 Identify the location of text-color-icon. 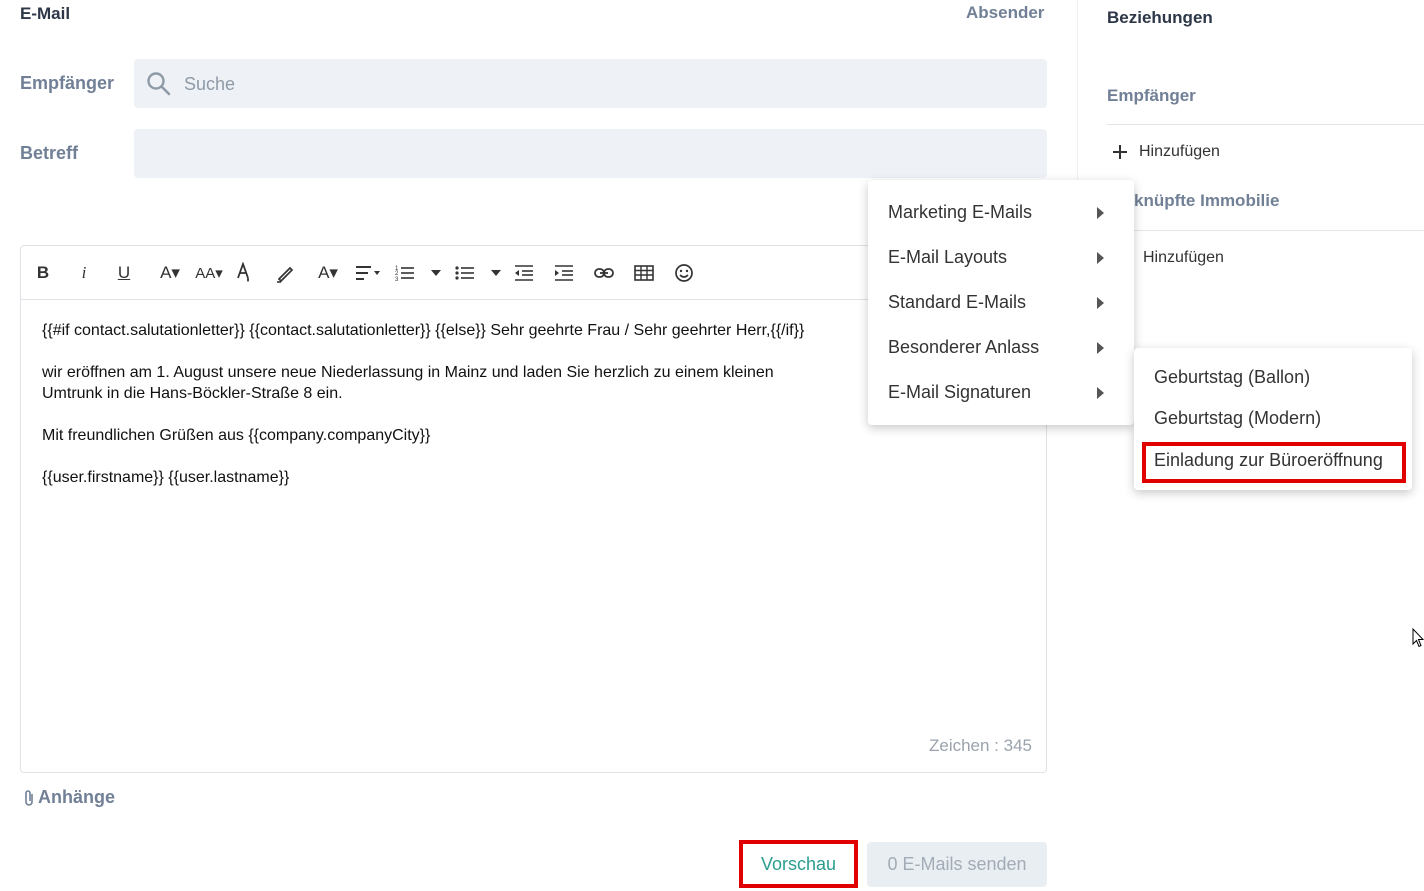
(243, 272).